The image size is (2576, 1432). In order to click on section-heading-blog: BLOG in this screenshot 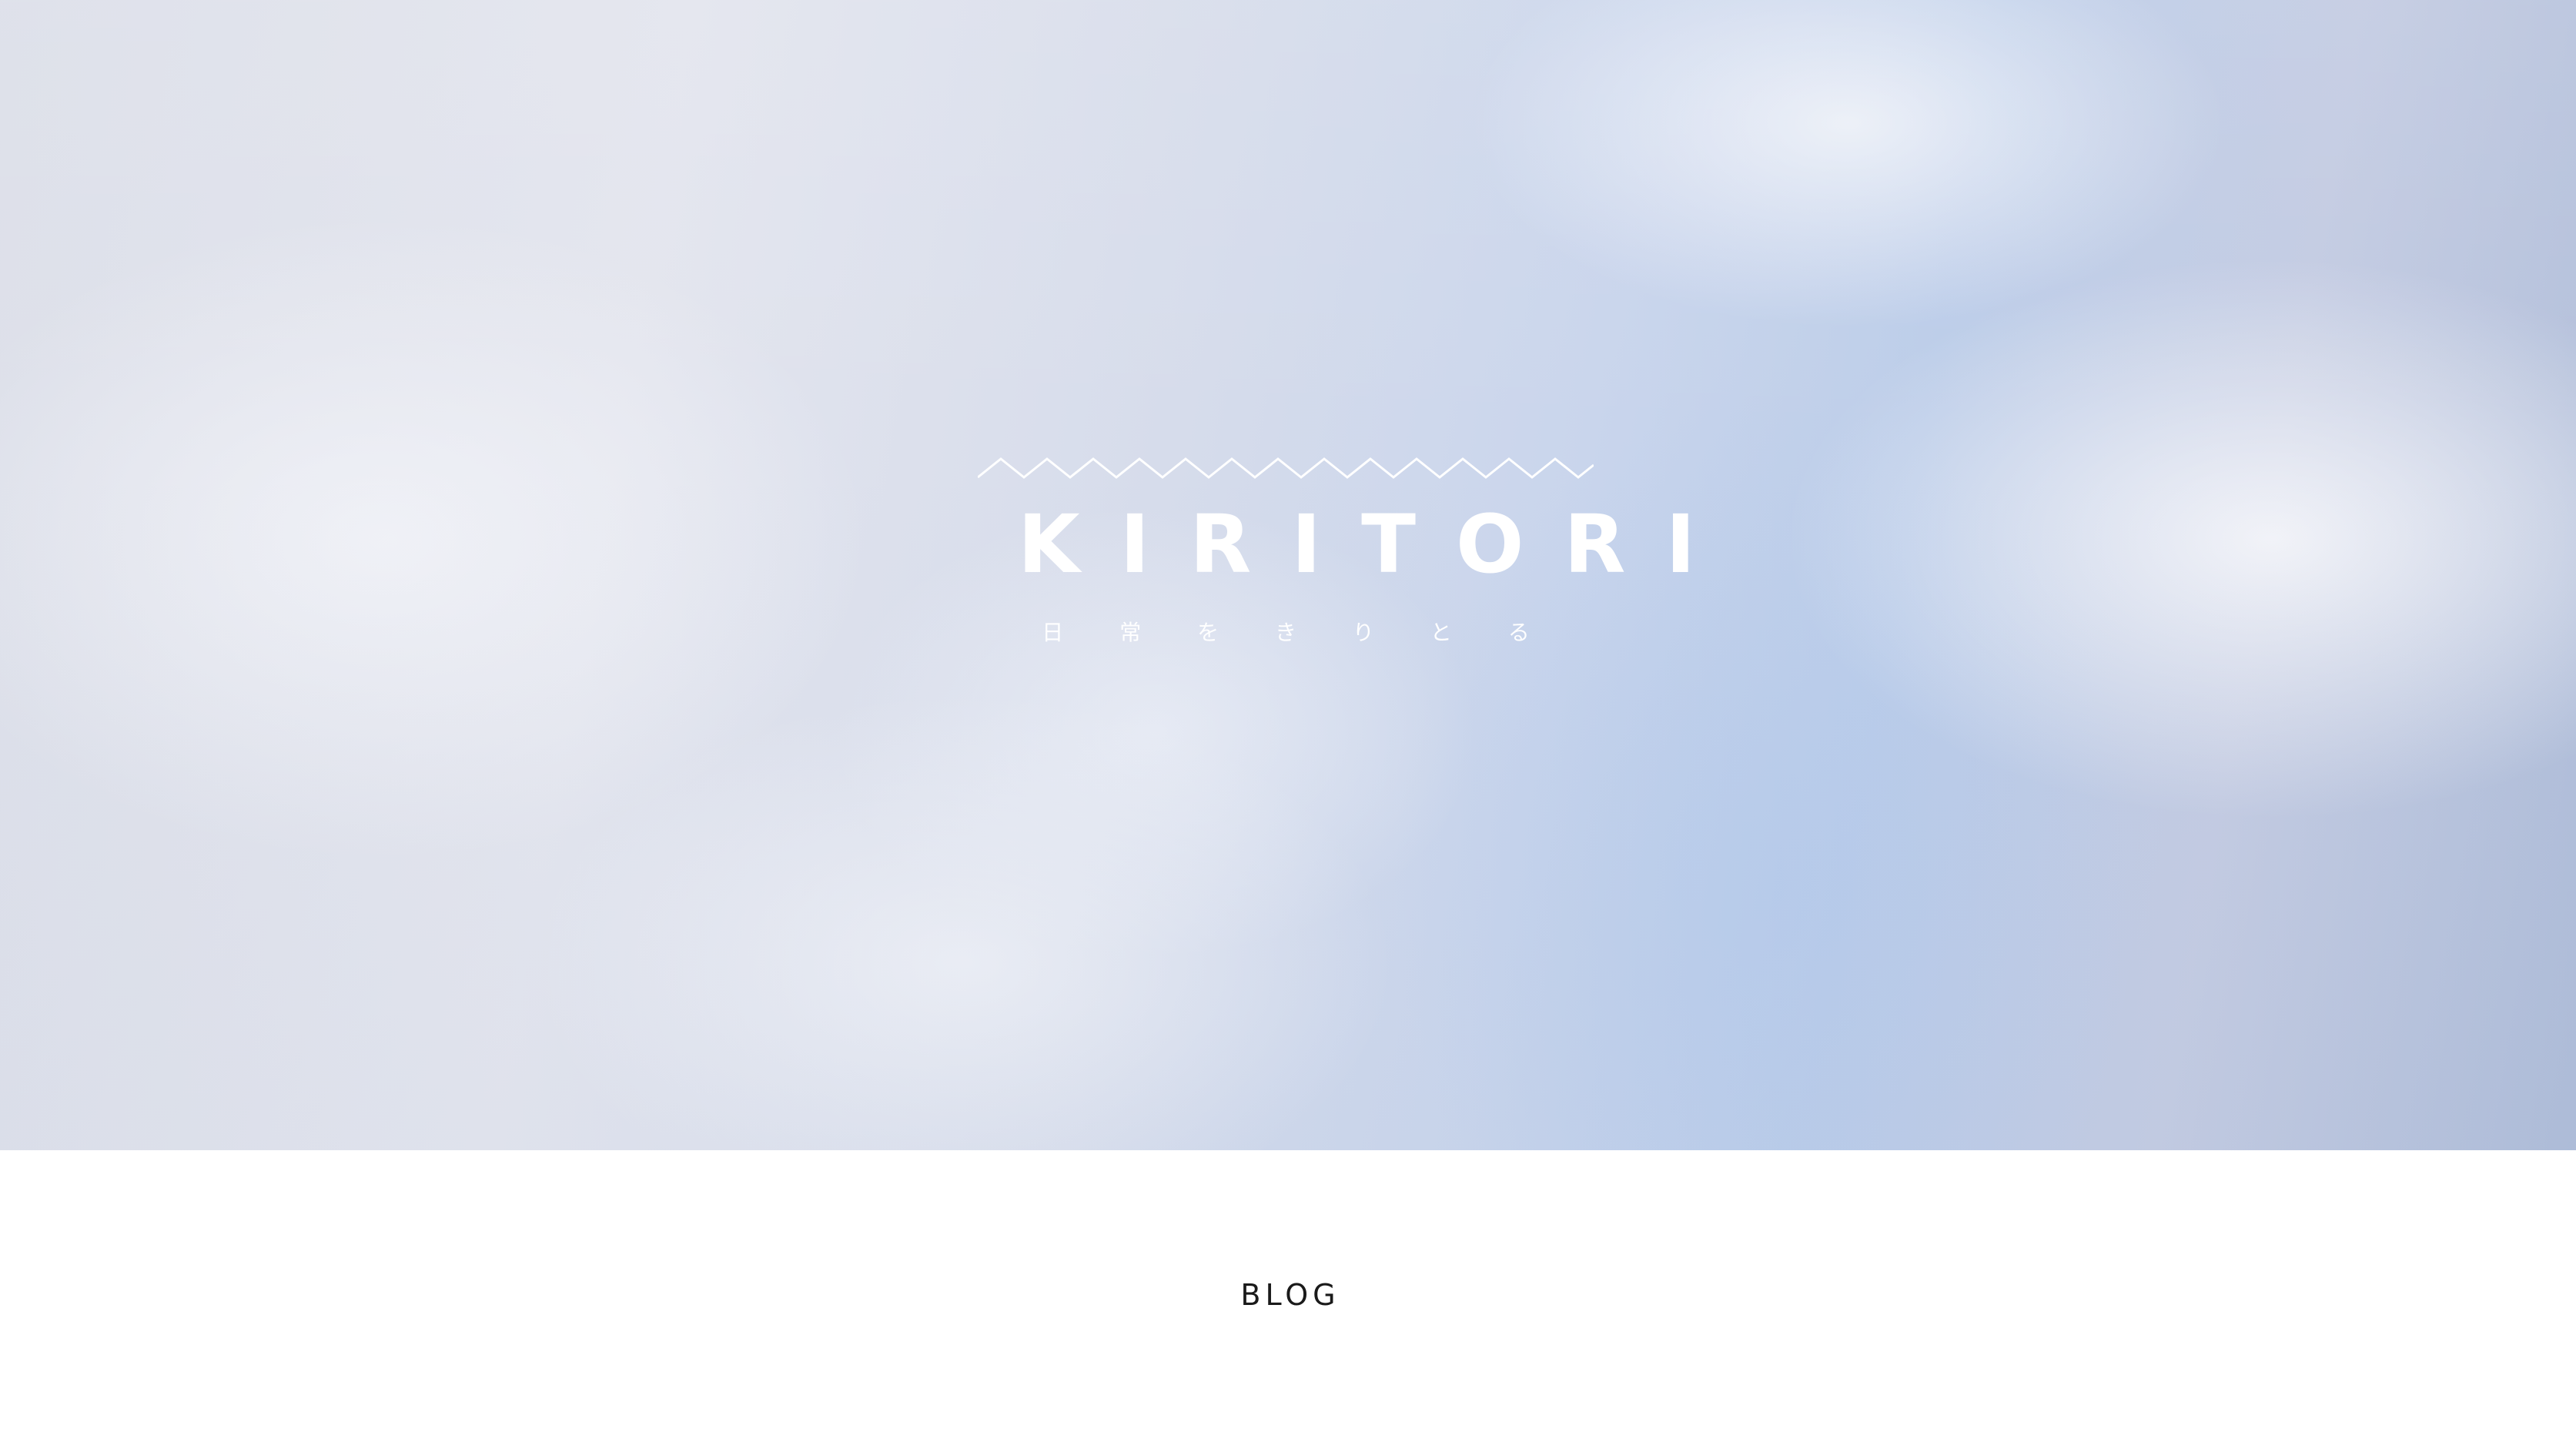, I will do `click(1290, 1295)`.